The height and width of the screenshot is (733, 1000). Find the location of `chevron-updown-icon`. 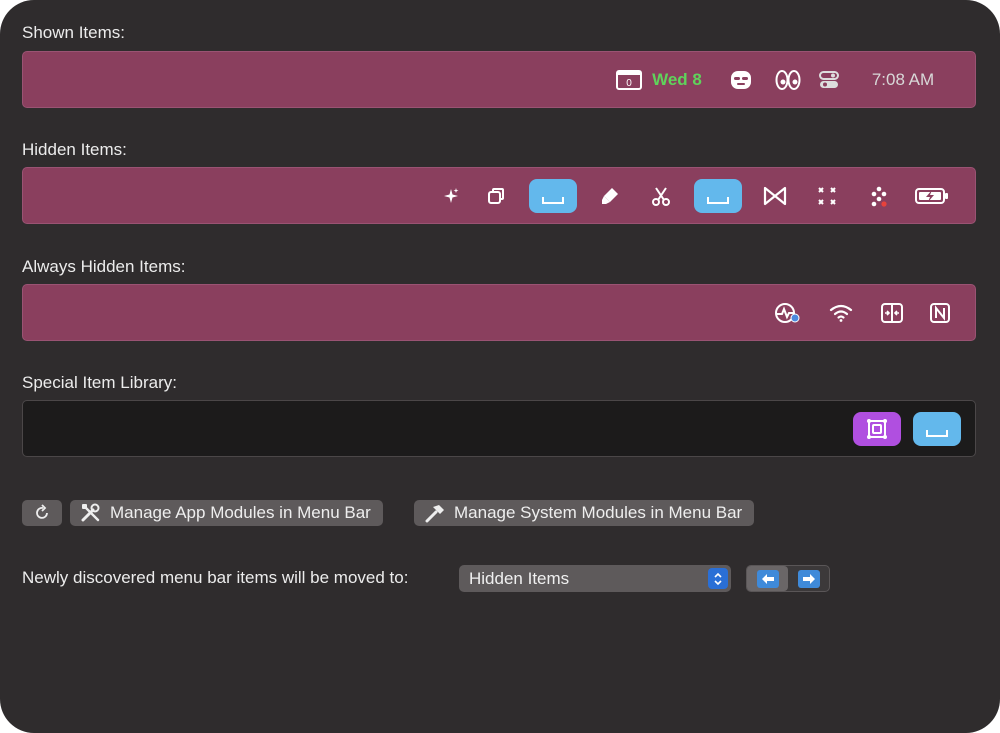

chevron-updown-icon is located at coordinates (718, 578).